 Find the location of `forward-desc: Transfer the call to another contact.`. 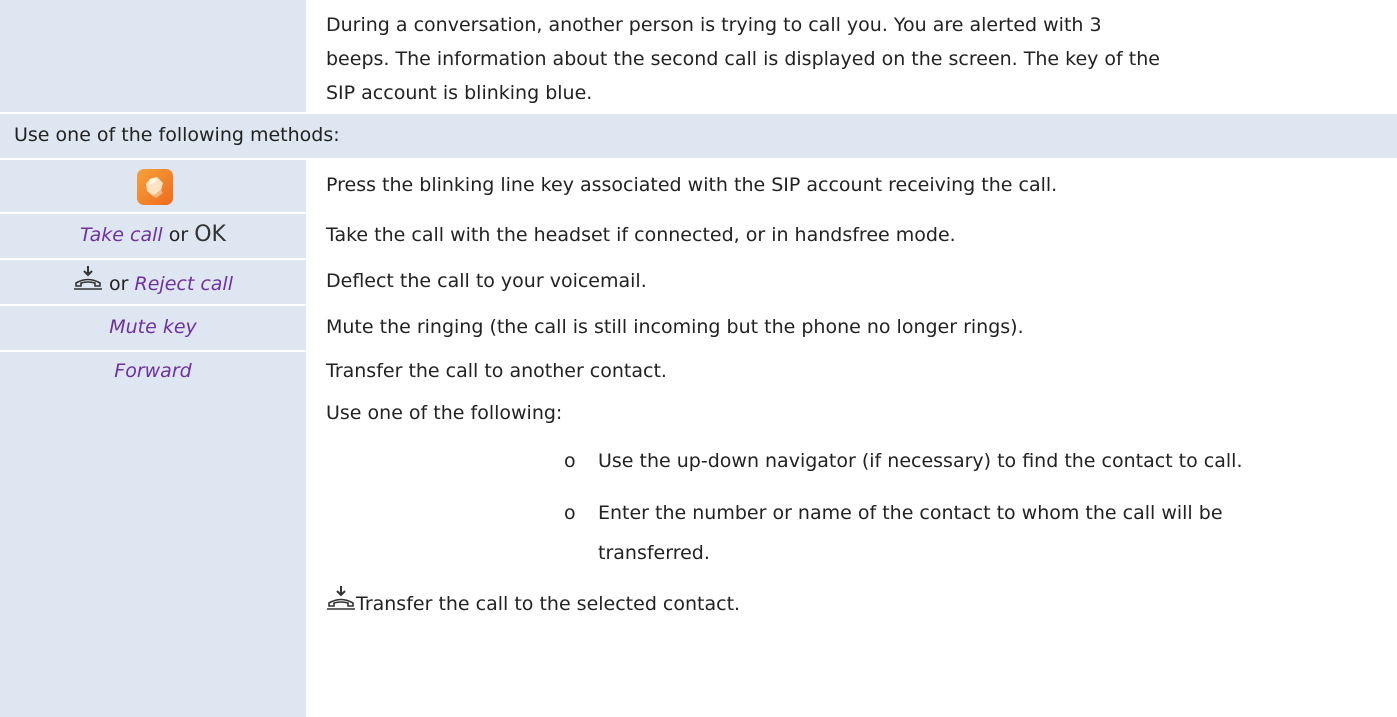

forward-desc: Transfer the call to another contact. is located at coordinates (496, 371).